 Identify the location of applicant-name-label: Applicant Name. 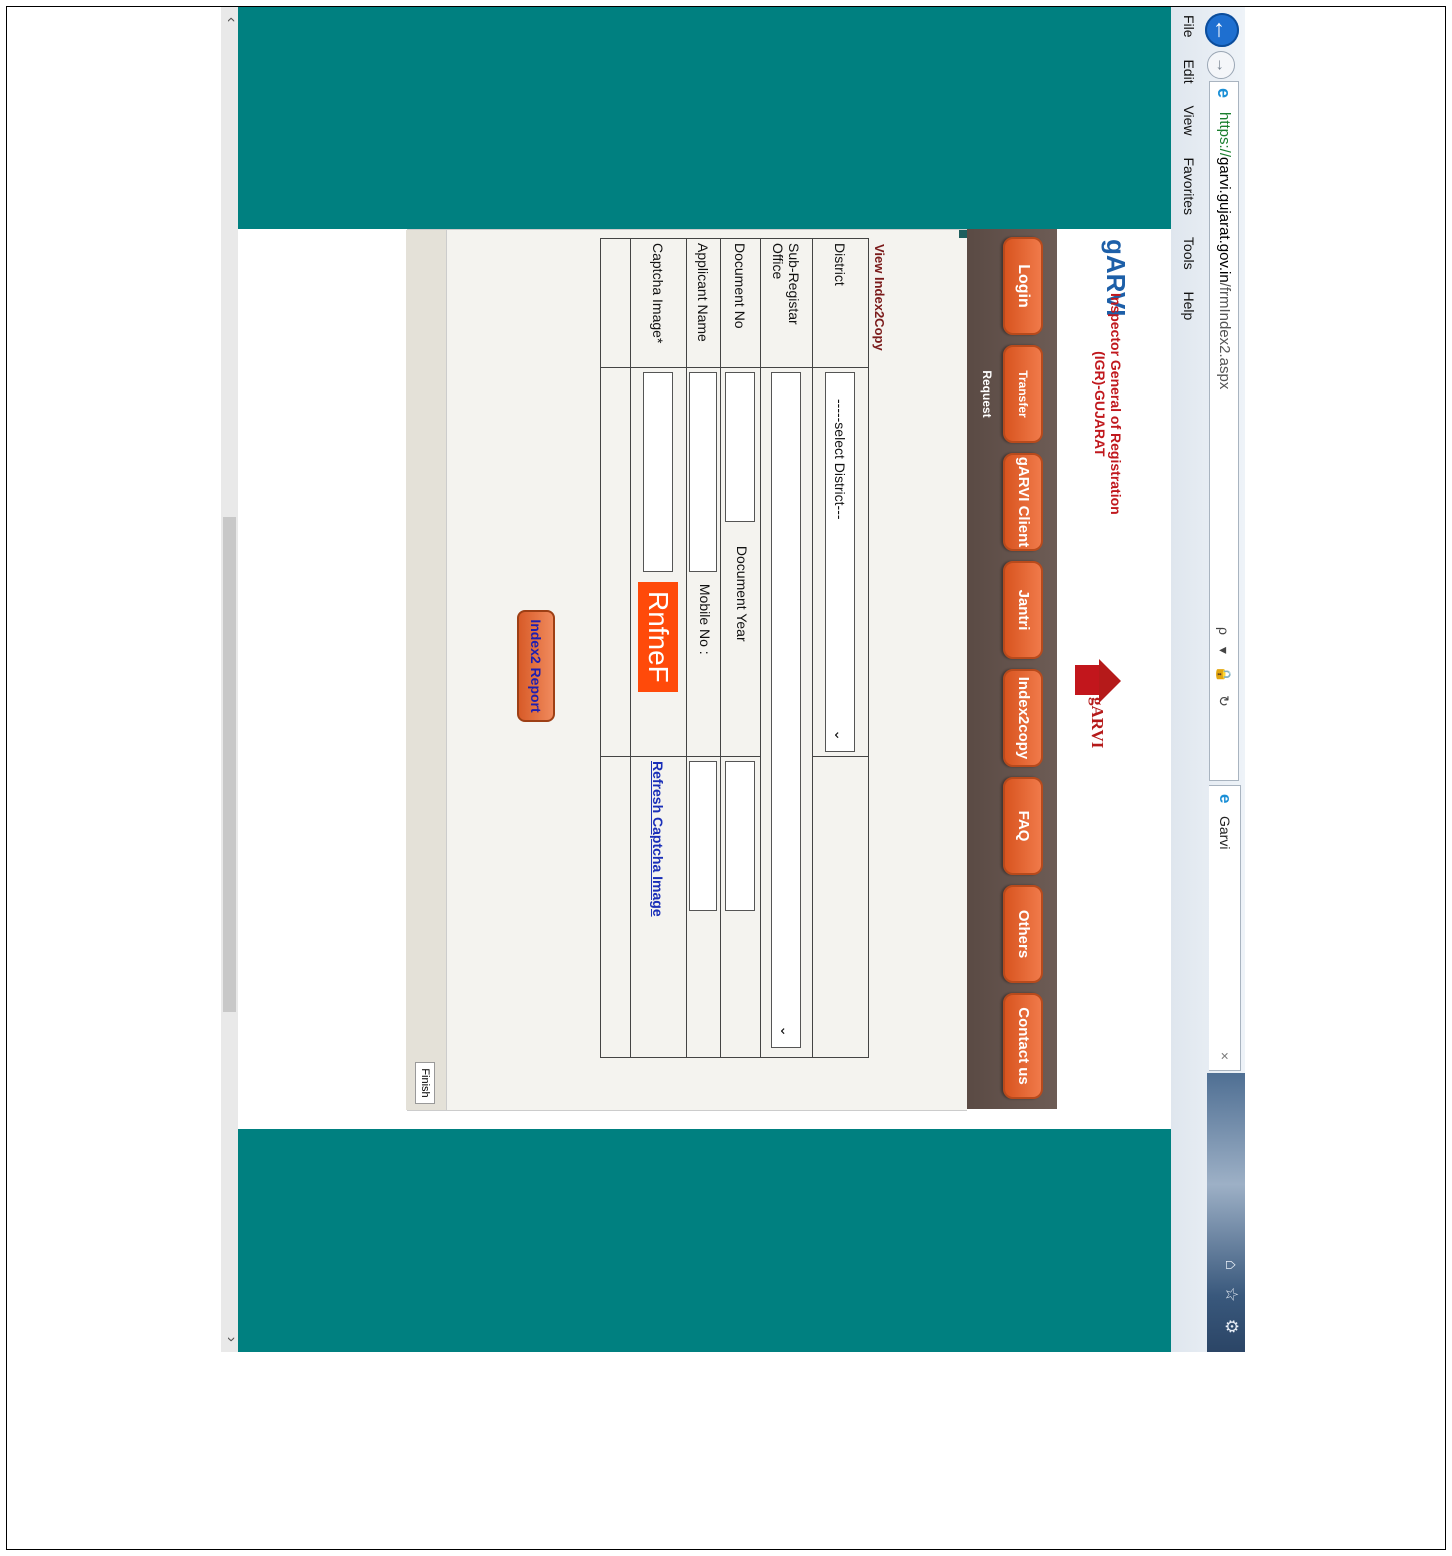
(703, 303).